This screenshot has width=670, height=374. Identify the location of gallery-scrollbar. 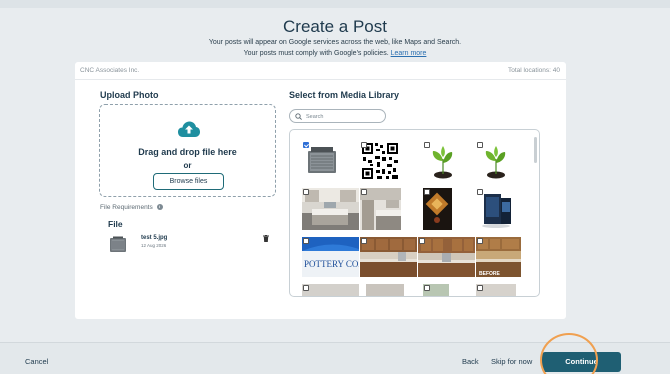
(535, 150).